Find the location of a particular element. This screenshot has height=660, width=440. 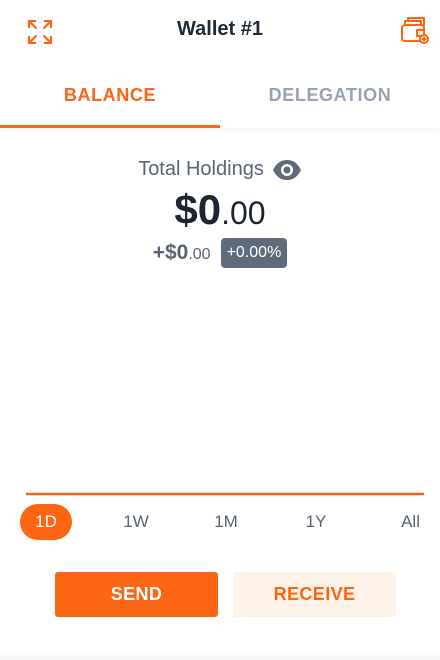

change-amount: +$0.00 is located at coordinates (182, 253).